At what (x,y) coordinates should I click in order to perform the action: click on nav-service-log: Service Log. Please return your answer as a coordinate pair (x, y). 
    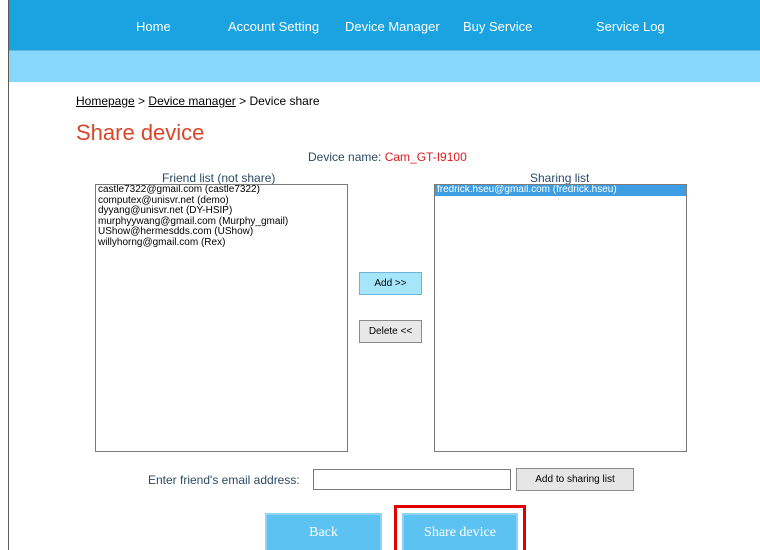
    Looking at the image, I should click on (630, 26).